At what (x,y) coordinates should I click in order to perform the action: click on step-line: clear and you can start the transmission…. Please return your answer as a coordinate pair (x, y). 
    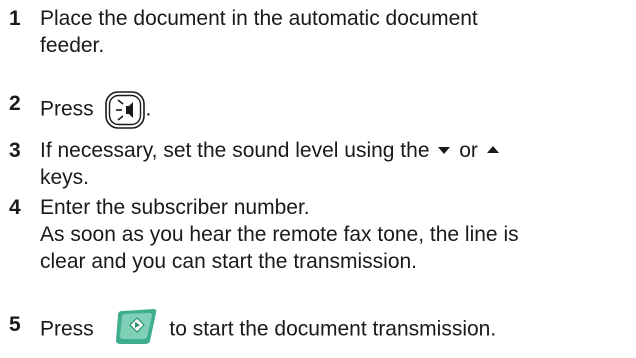
    Looking at the image, I should click on (229, 261).